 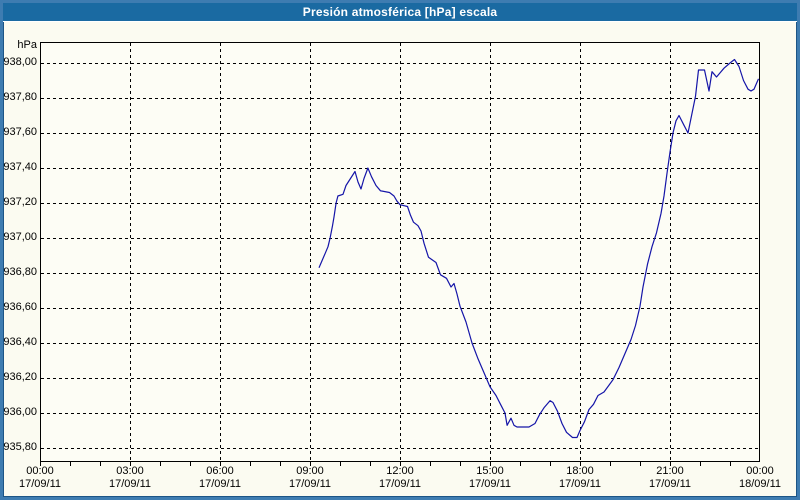 I want to click on x-axis-tick-label: 03:00 17/09/11, so click(x=130, y=478).